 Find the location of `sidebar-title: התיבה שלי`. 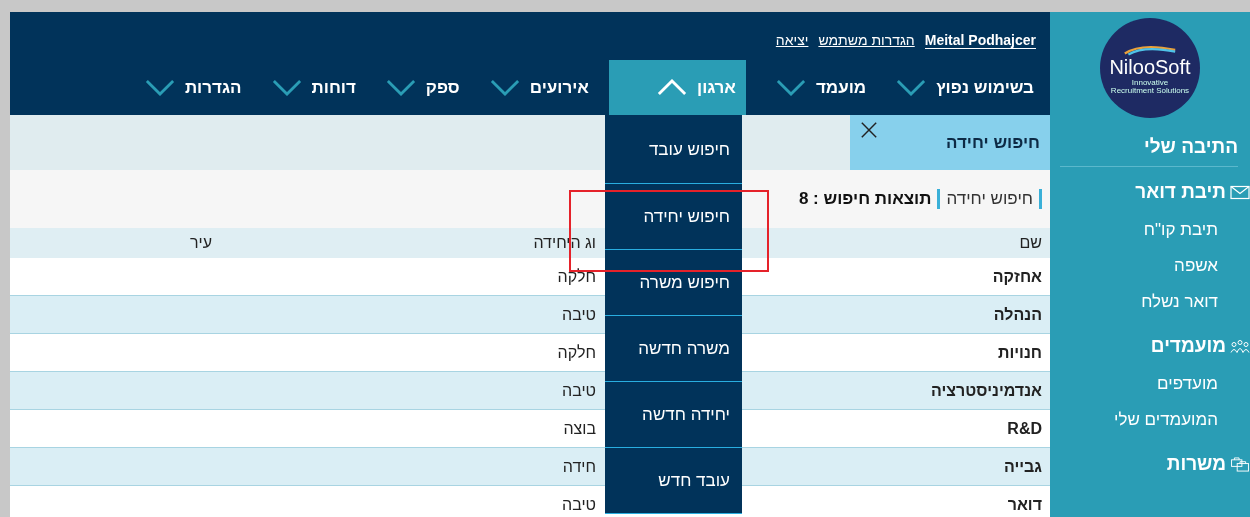

sidebar-title: התיבה שלי is located at coordinates (1149, 142).